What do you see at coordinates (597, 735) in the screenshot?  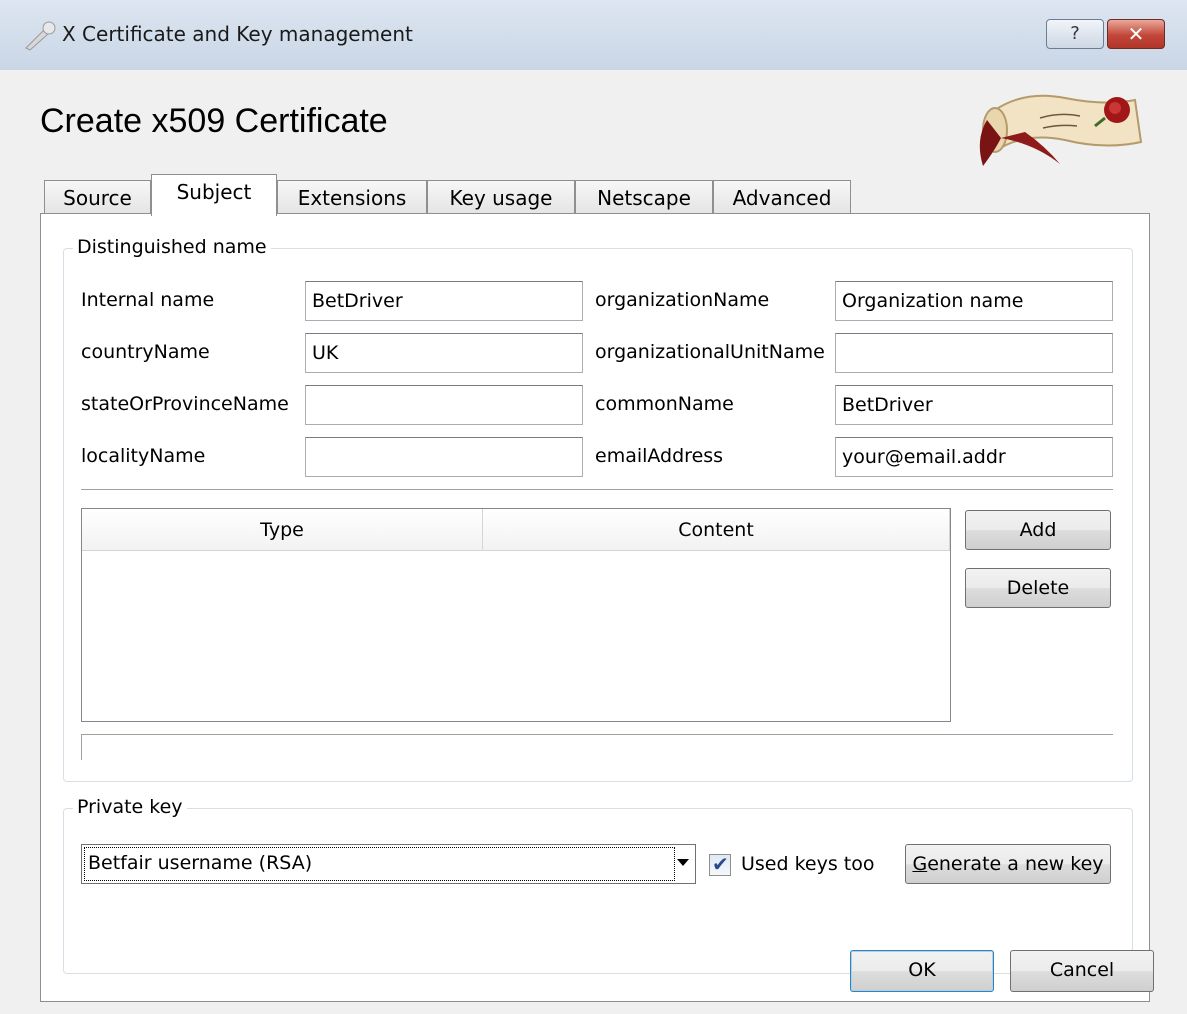 I see `separator-bottom` at bounding box center [597, 735].